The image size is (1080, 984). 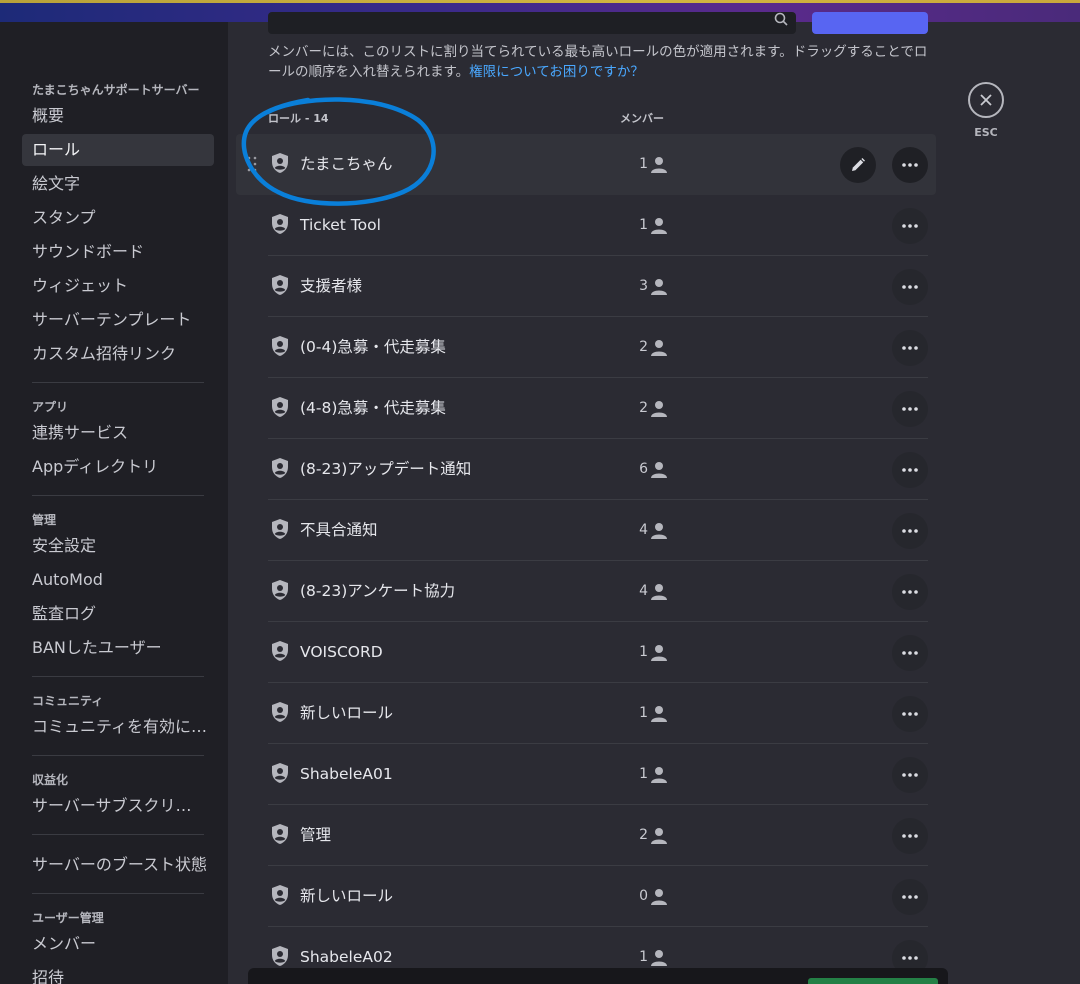 I want to click on role-row: ShabeleA01 1, so click(x=586, y=774).